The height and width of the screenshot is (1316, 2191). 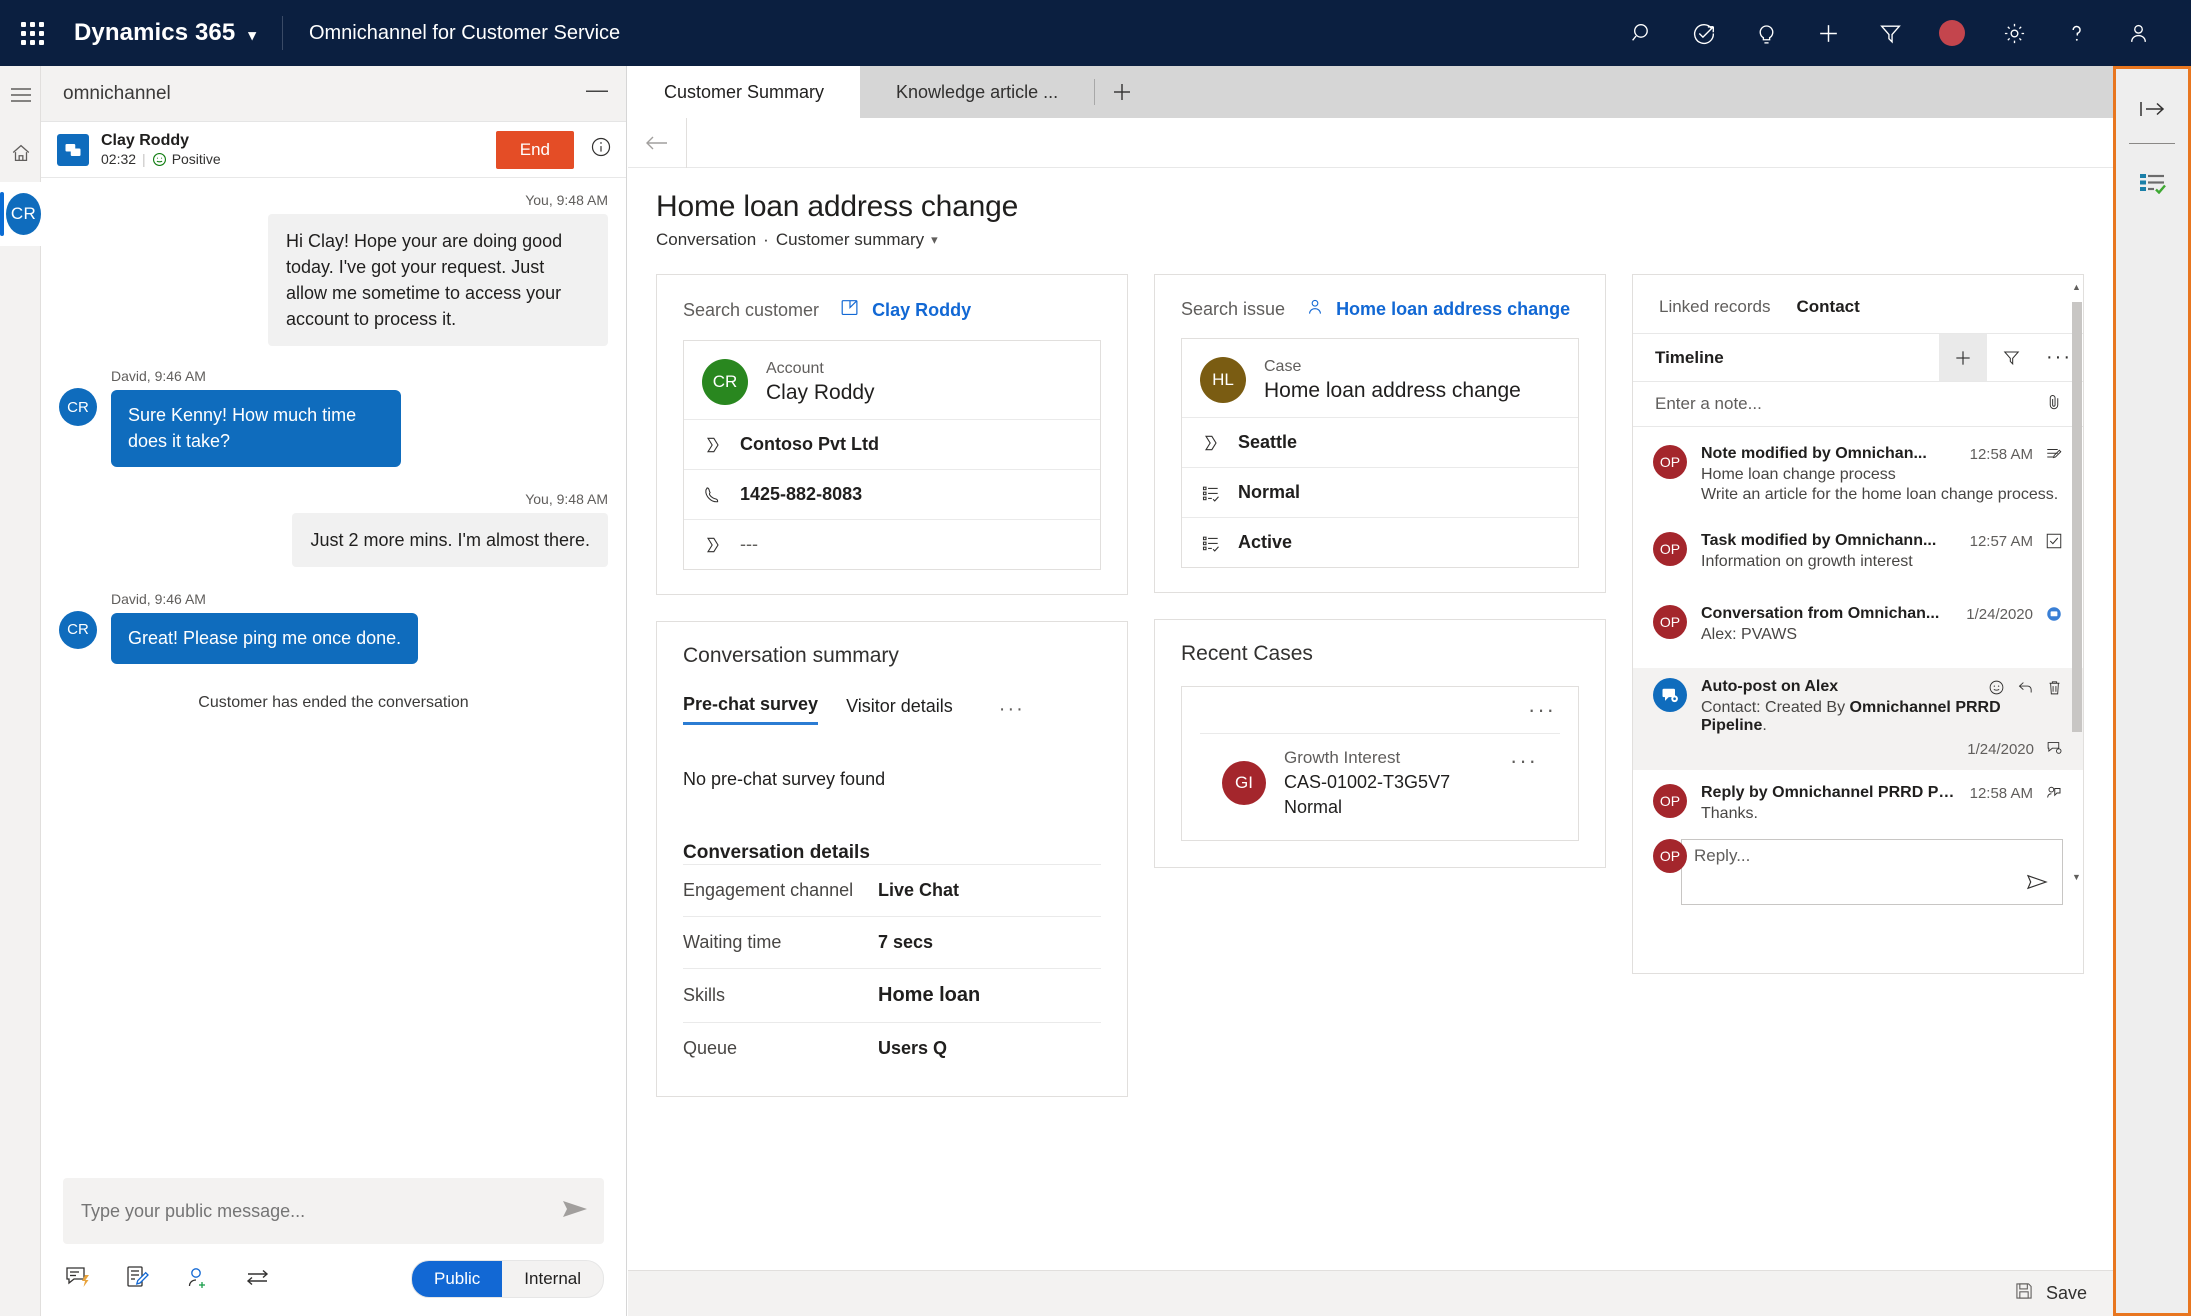 I want to click on tab-pre-chat-survey: Pre-chat survey, so click(x=751, y=709).